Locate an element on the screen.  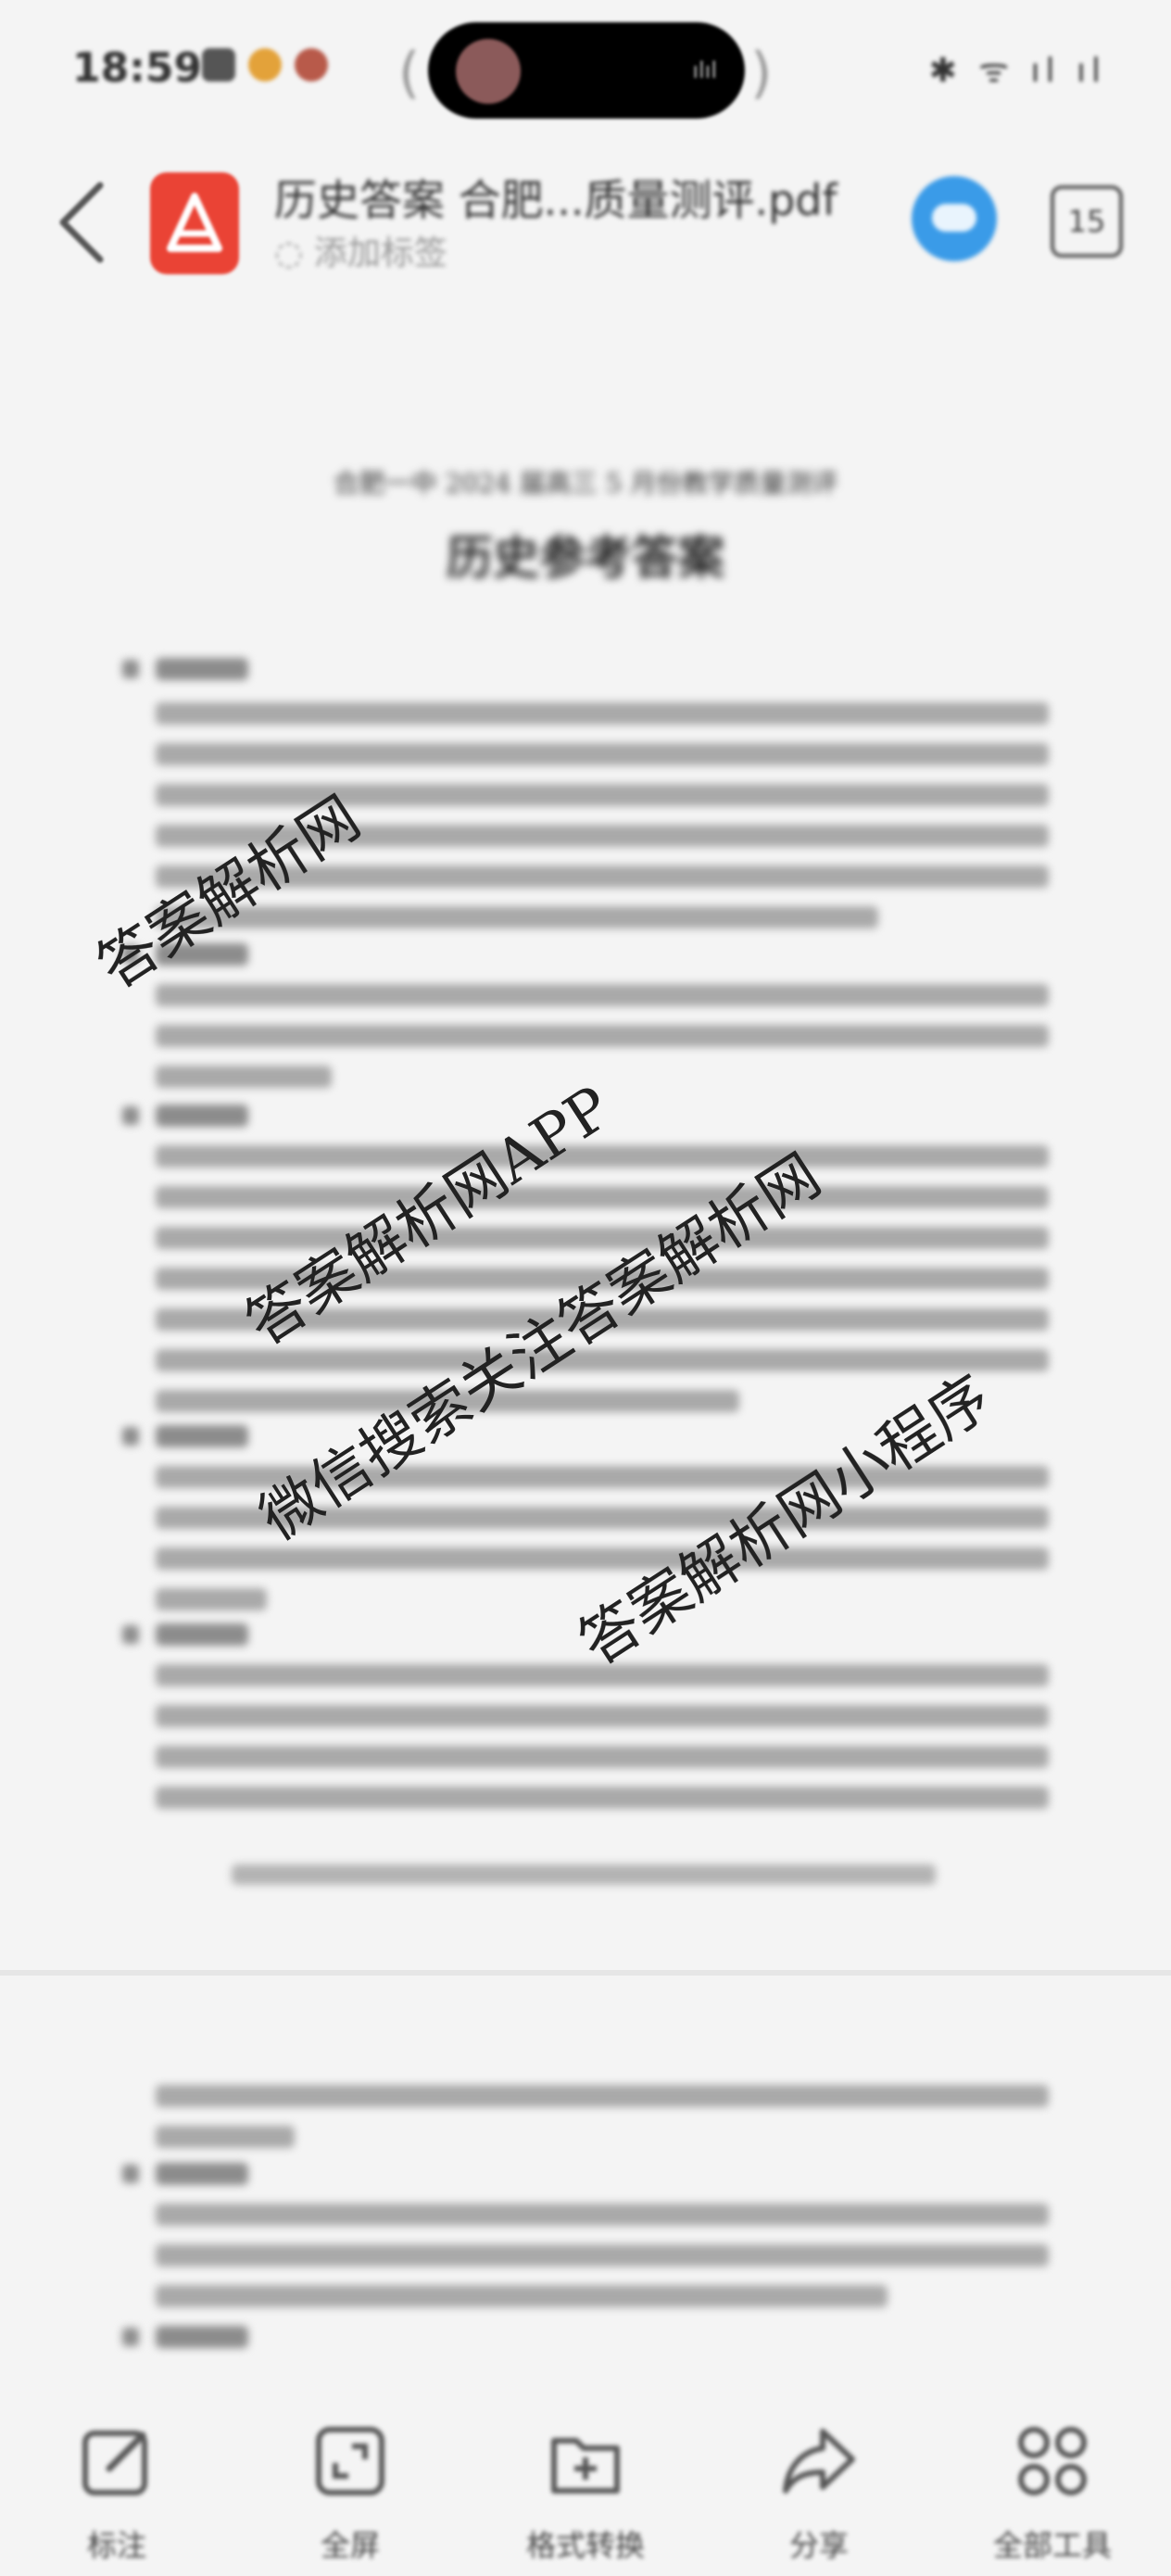
bottom-toolbar: 标注 全屏 格式转换 分享 全部工具 is located at coordinates (585, 2483).